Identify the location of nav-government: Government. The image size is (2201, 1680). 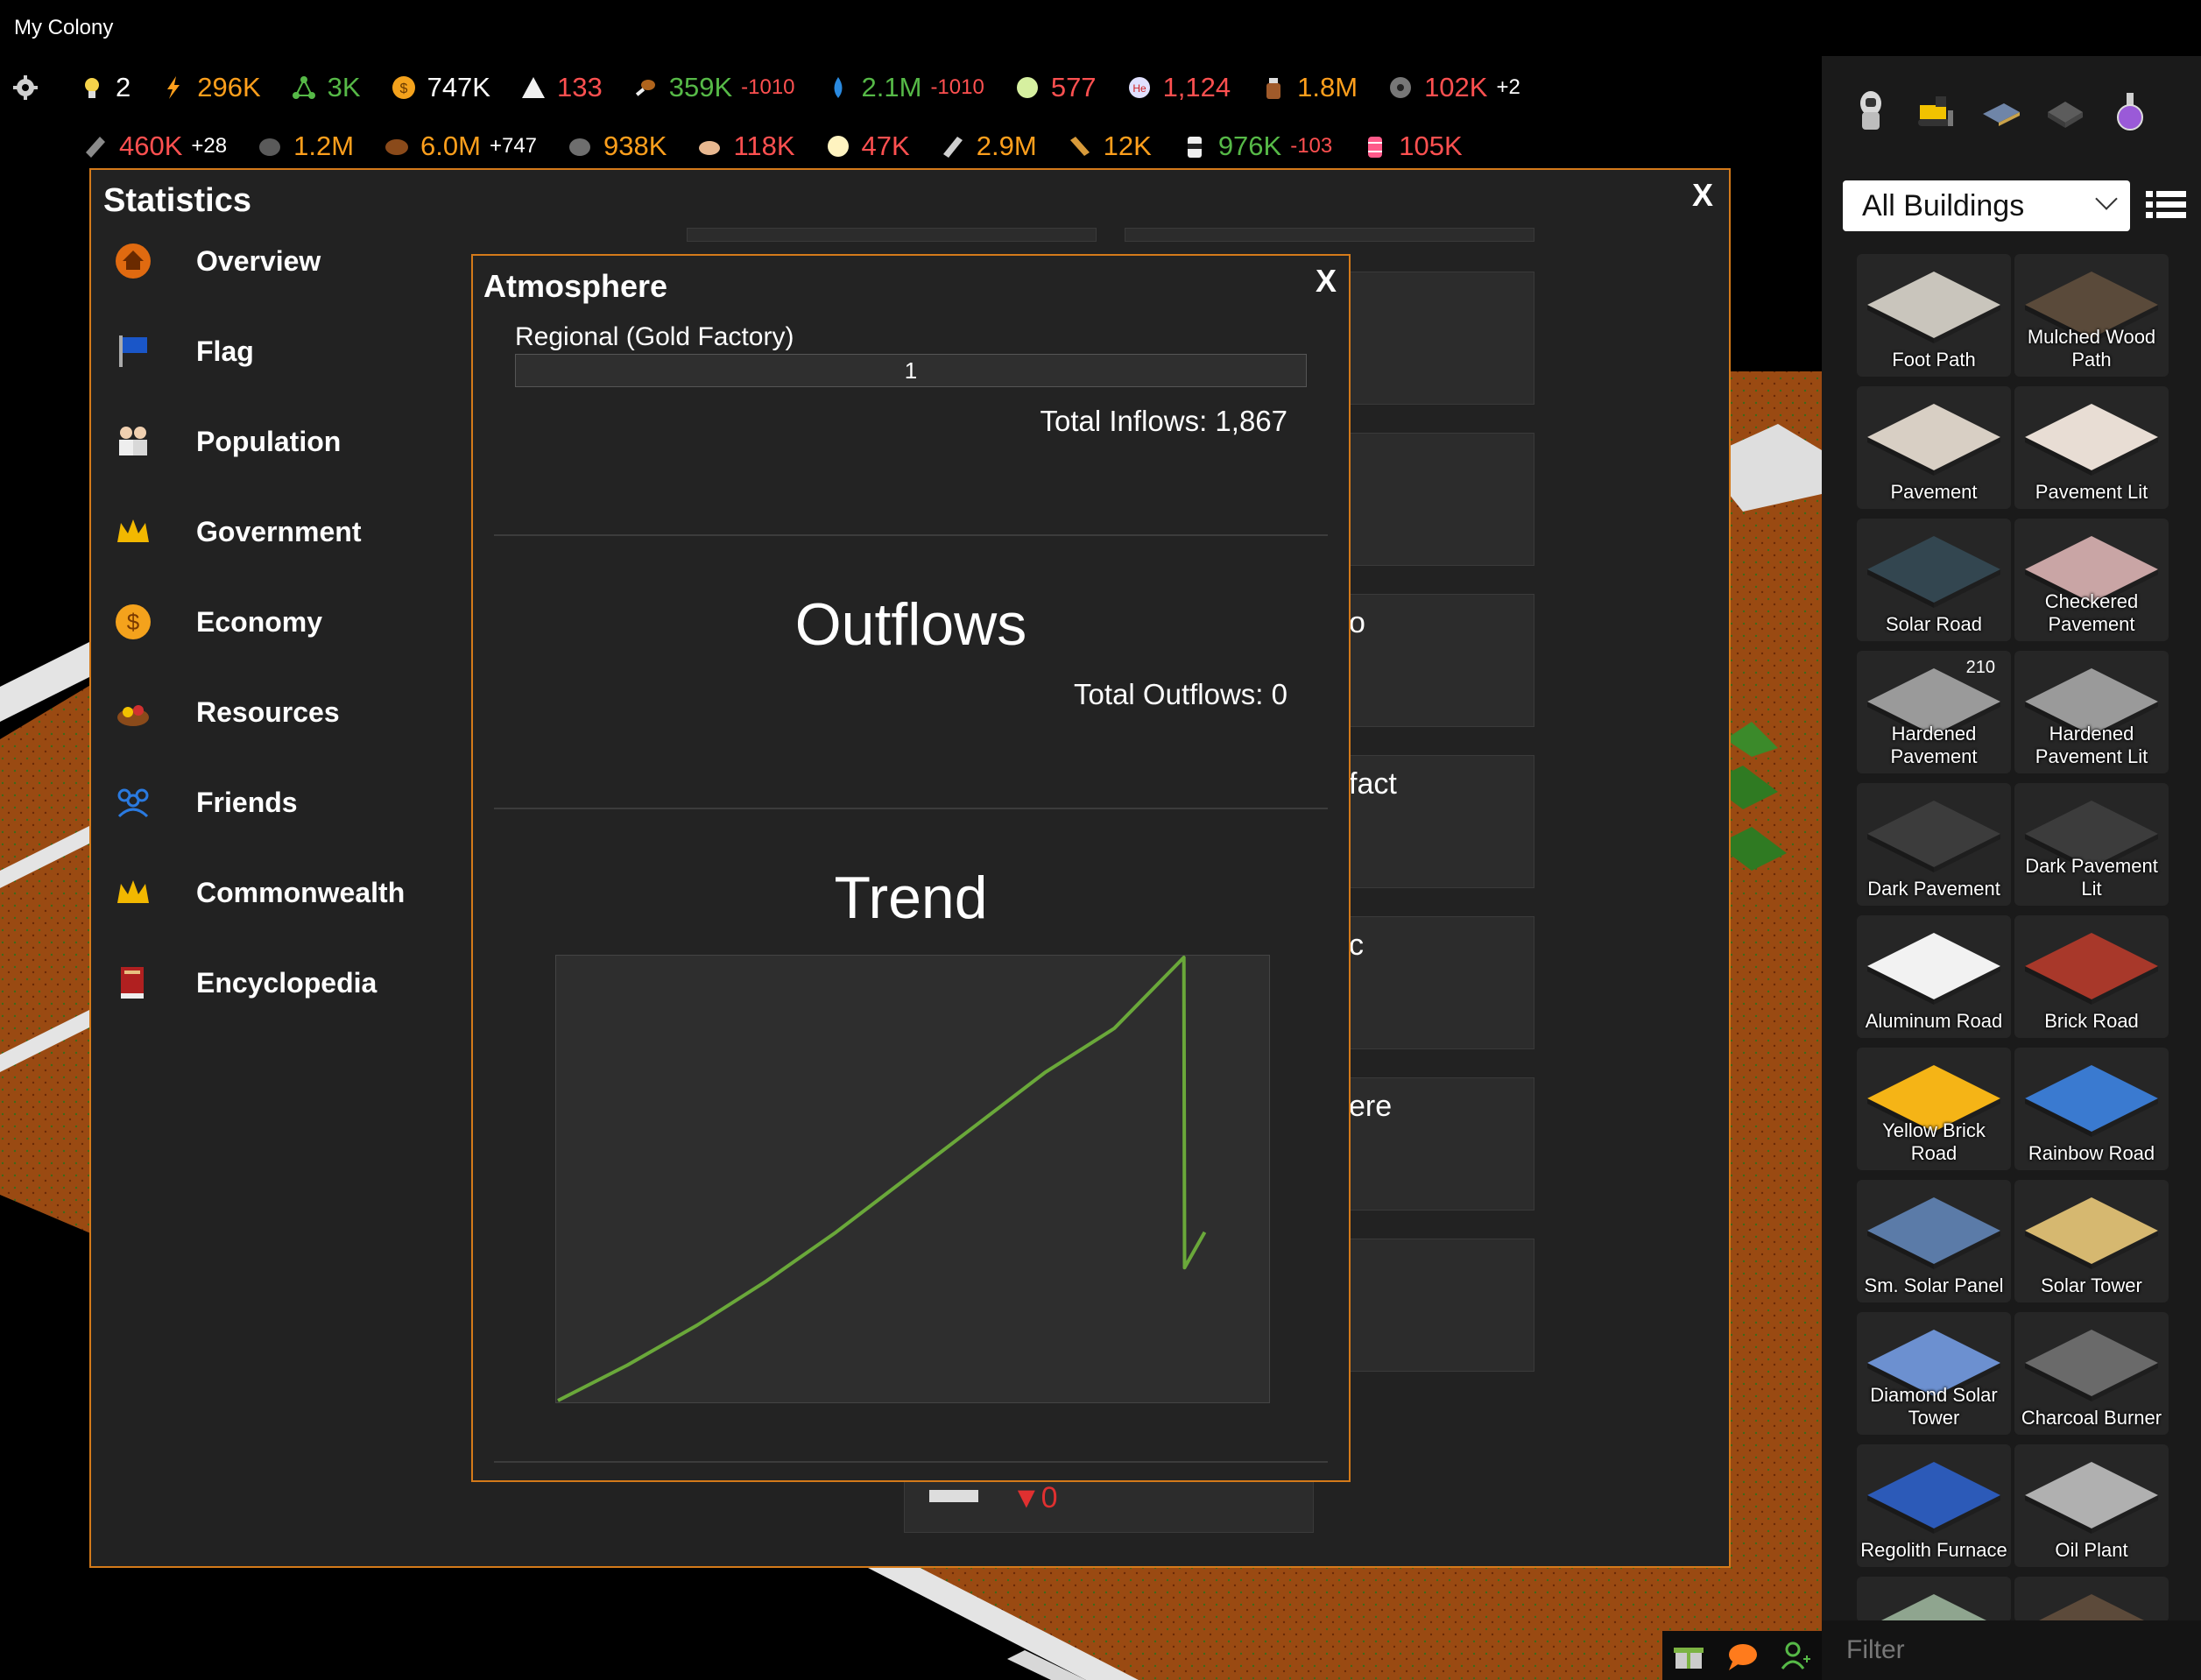
(237, 531).